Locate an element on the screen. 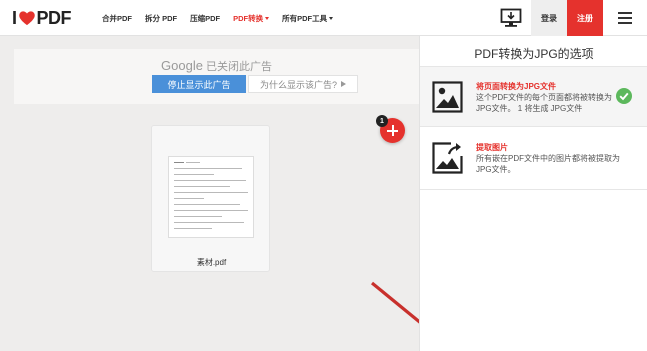  check-icon is located at coordinates (624, 96).